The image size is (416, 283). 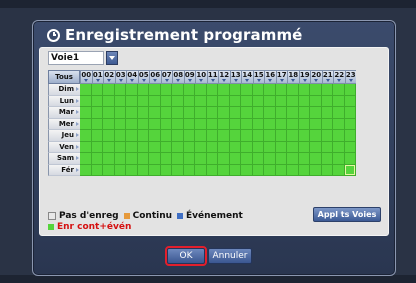 What do you see at coordinates (64, 136) in the screenshot?
I see `day-row-header: Jeu` at bounding box center [64, 136].